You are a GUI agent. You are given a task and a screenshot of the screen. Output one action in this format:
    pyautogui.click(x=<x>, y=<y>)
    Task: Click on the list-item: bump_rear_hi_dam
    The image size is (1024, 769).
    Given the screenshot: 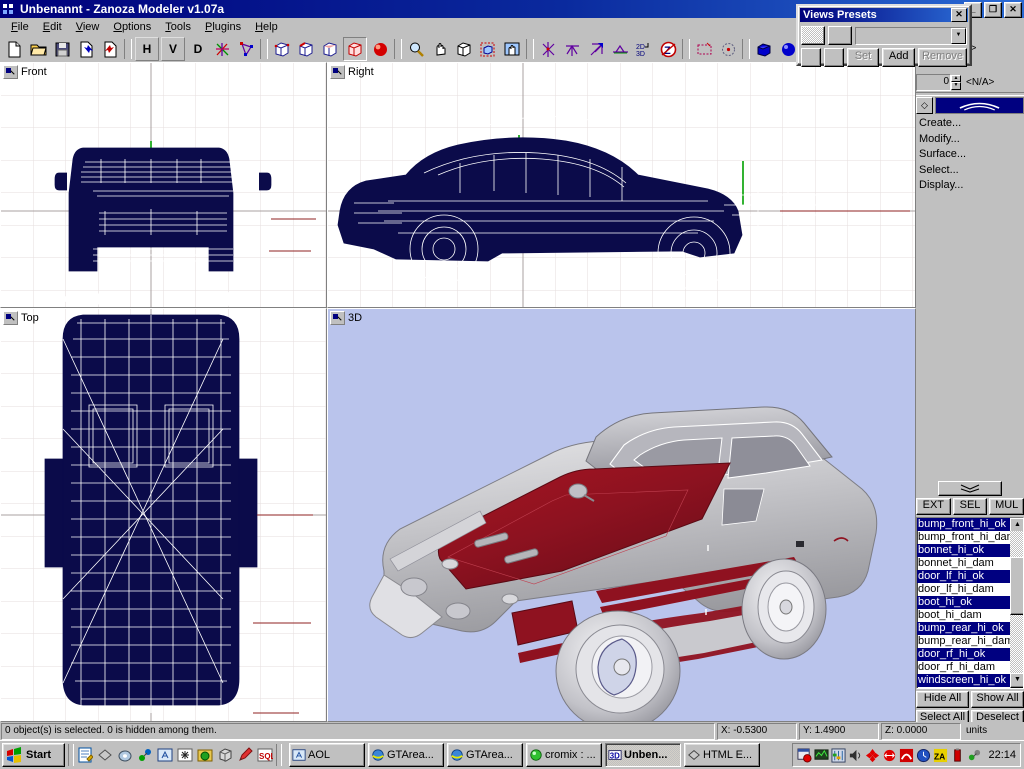 What is the action you would take?
    pyautogui.click(x=970, y=641)
    